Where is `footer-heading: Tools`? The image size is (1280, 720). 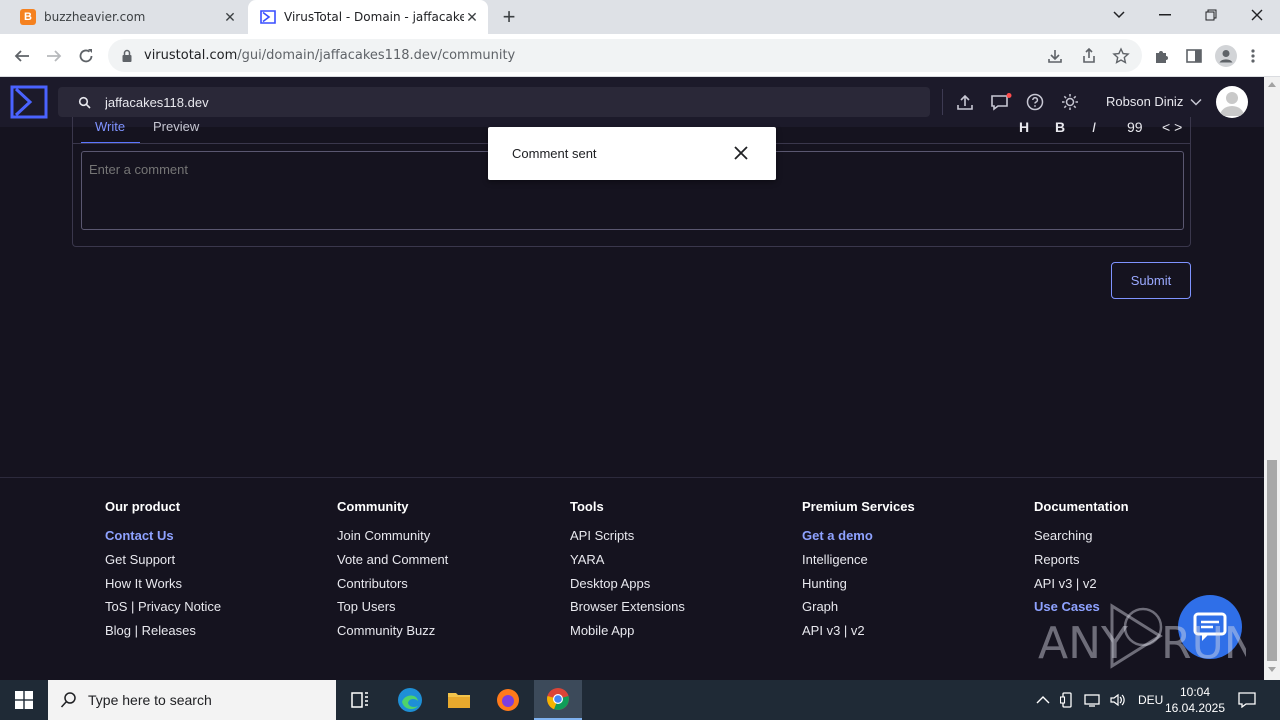 footer-heading: Tools is located at coordinates (587, 506).